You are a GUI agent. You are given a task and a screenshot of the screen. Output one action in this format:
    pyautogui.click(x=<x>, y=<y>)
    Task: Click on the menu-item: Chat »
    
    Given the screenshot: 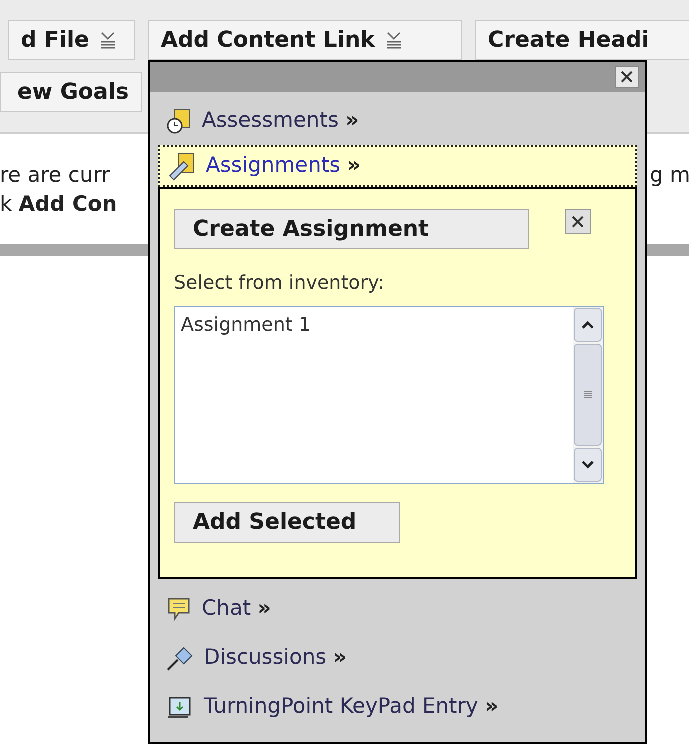 What is the action you would take?
    pyautogui.click(x=397, y=609)
    